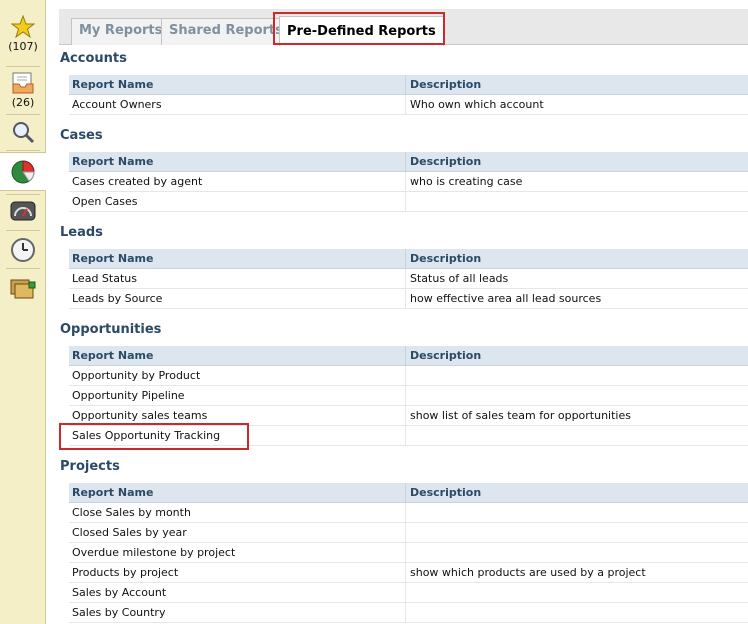  What do you see at coordinates (237, 613) in the screenshot?
I see `report-name: Sales by Country` at bounding box center [237, 613].